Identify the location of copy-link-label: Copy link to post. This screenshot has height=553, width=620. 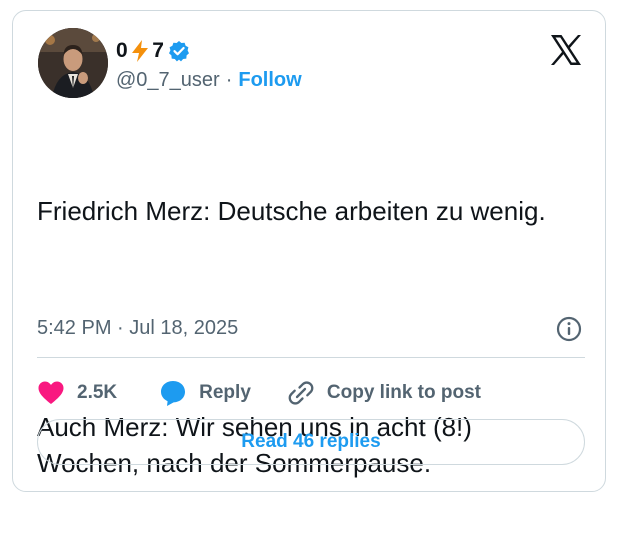
(403, 392).